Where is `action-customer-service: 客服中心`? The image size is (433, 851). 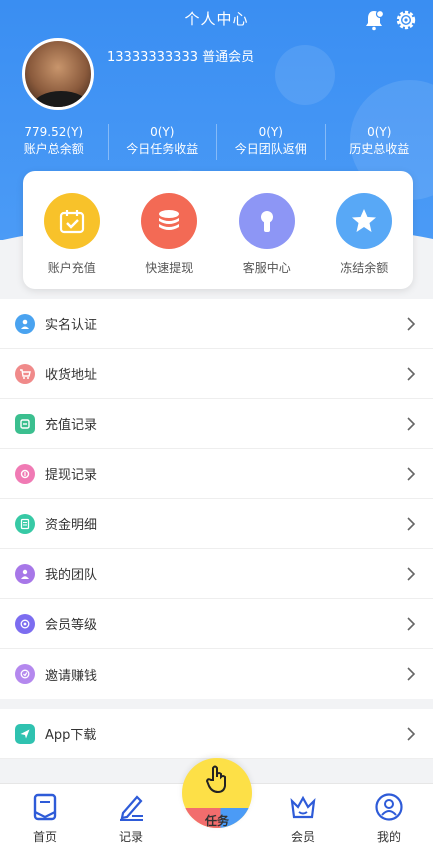
action-customer-service: 客服中心 is located at coordinates (267, 230).